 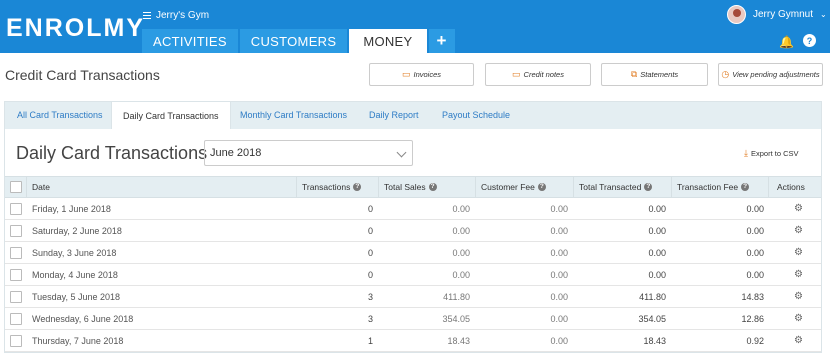 I want to click on column-header-customer-fee: Customer Fee?, so click(x=513, y=187).